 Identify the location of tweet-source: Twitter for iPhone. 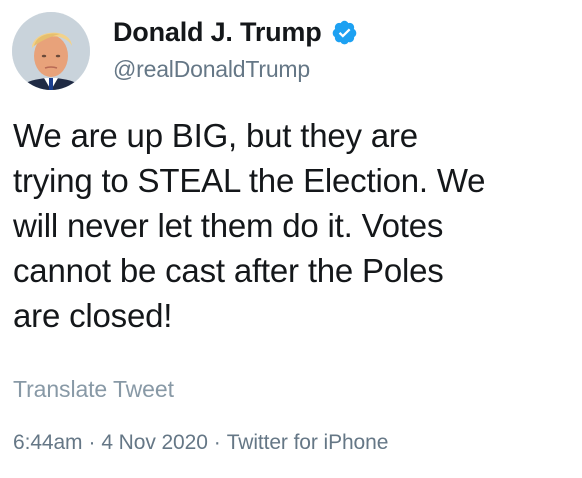
(308, 442).